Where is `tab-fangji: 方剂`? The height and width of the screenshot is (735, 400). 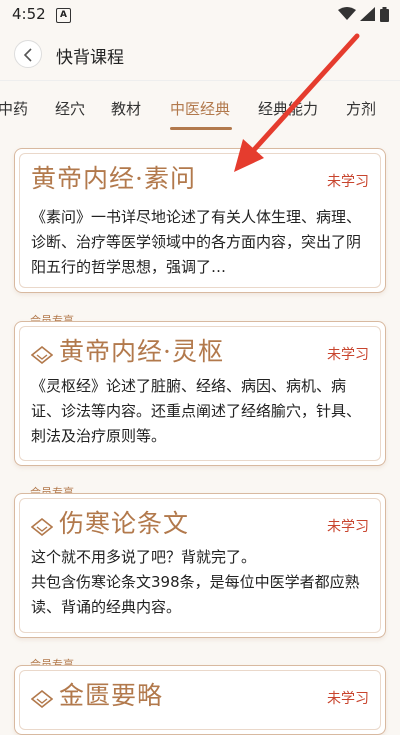 tab-fangji: 方剂 is located at coordinates (361, 108).